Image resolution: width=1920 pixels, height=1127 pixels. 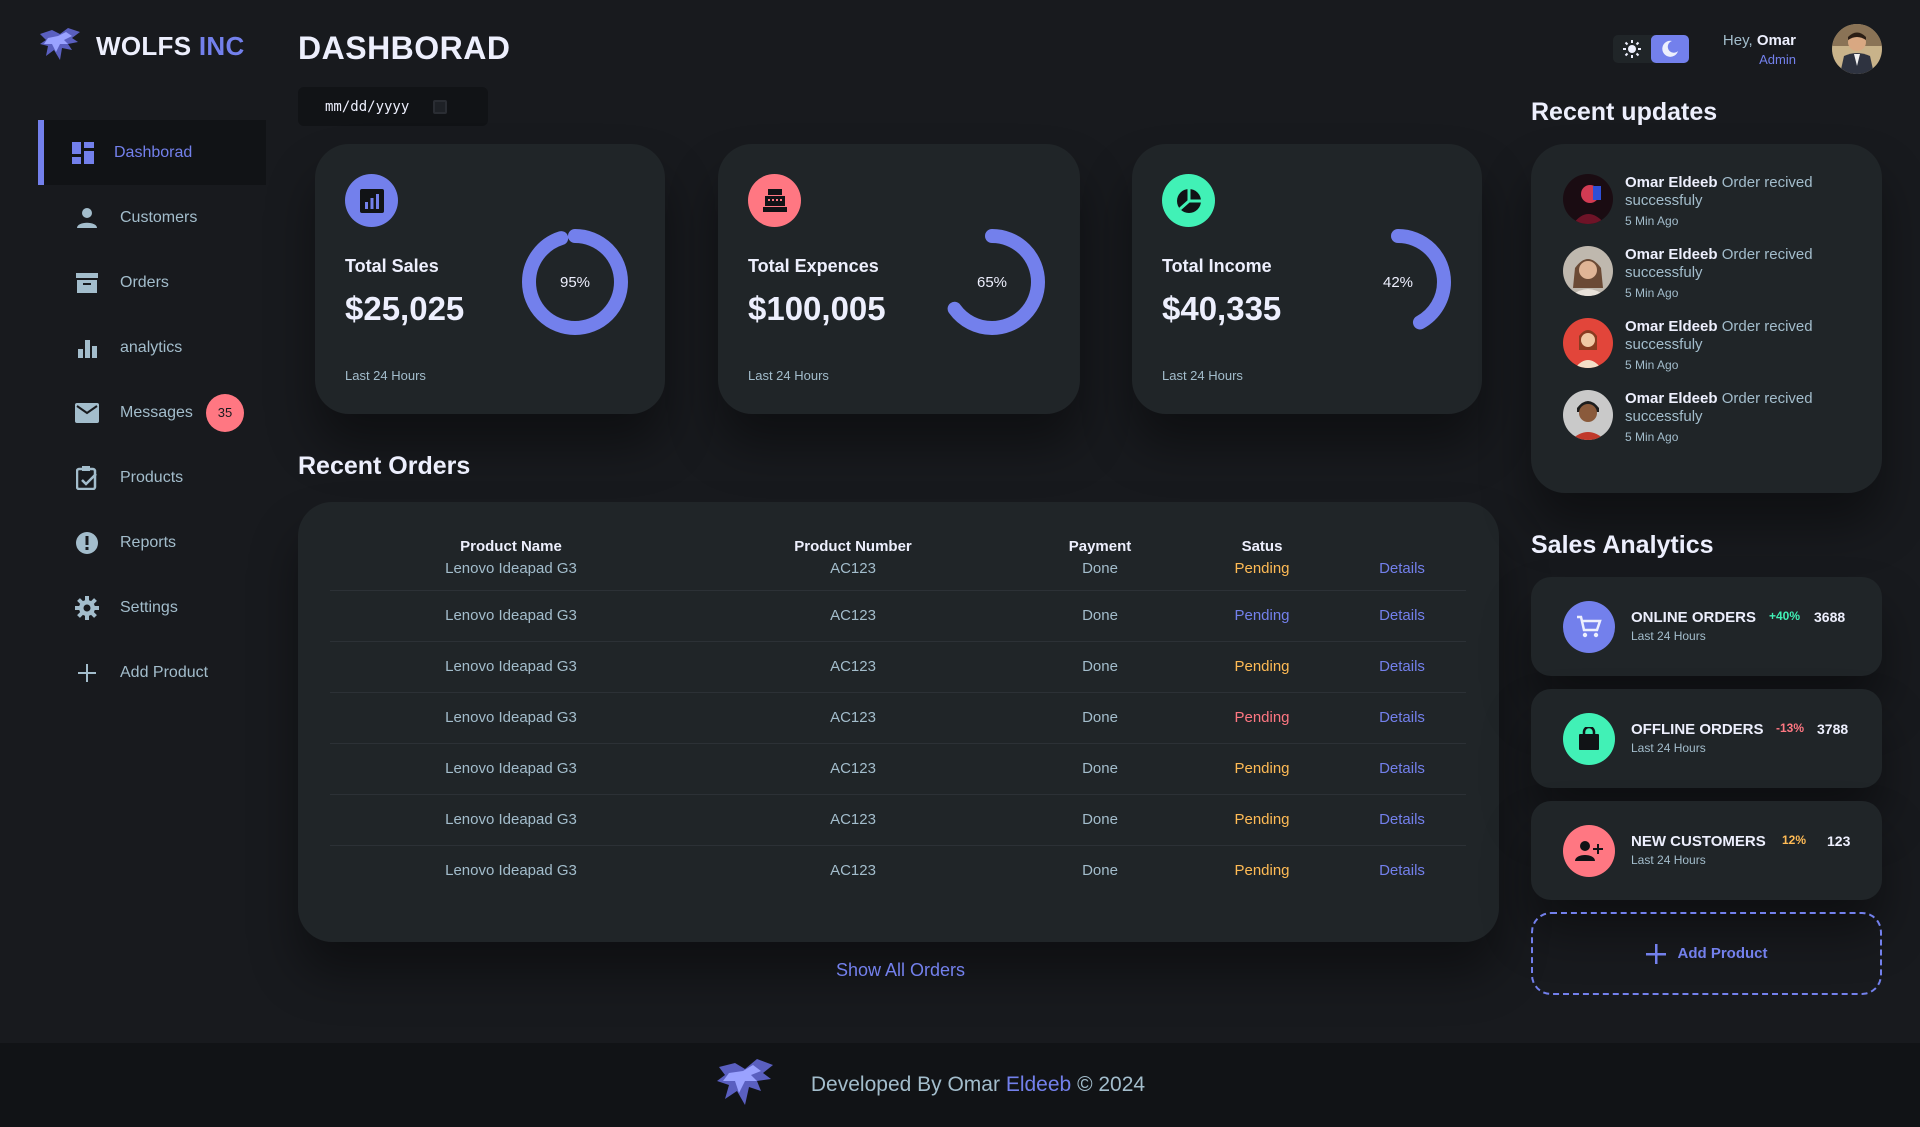 I want to click on sidebar-item-settings: Settings, so click(x=152, y=607).